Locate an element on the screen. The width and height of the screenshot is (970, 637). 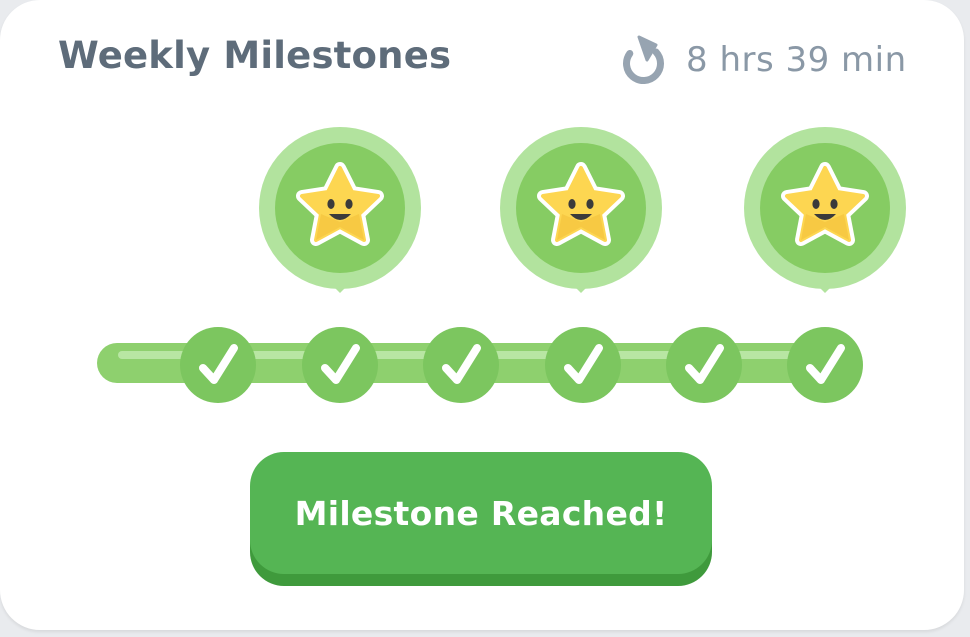
milestone-reached-button: Milestone Reached! is located at coordinates (481, 519).